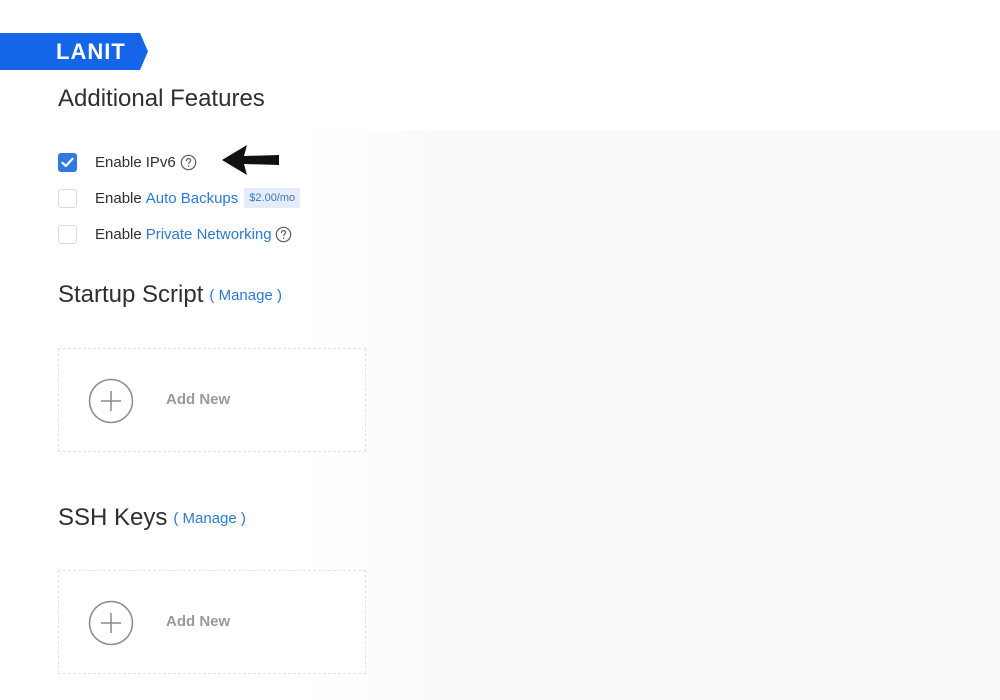 This screenshot has height=700, width=1000. Describe the element at coordinates (192, 198) in the screenshot. I see `auto-backups-link: Auto Backups` at that location.